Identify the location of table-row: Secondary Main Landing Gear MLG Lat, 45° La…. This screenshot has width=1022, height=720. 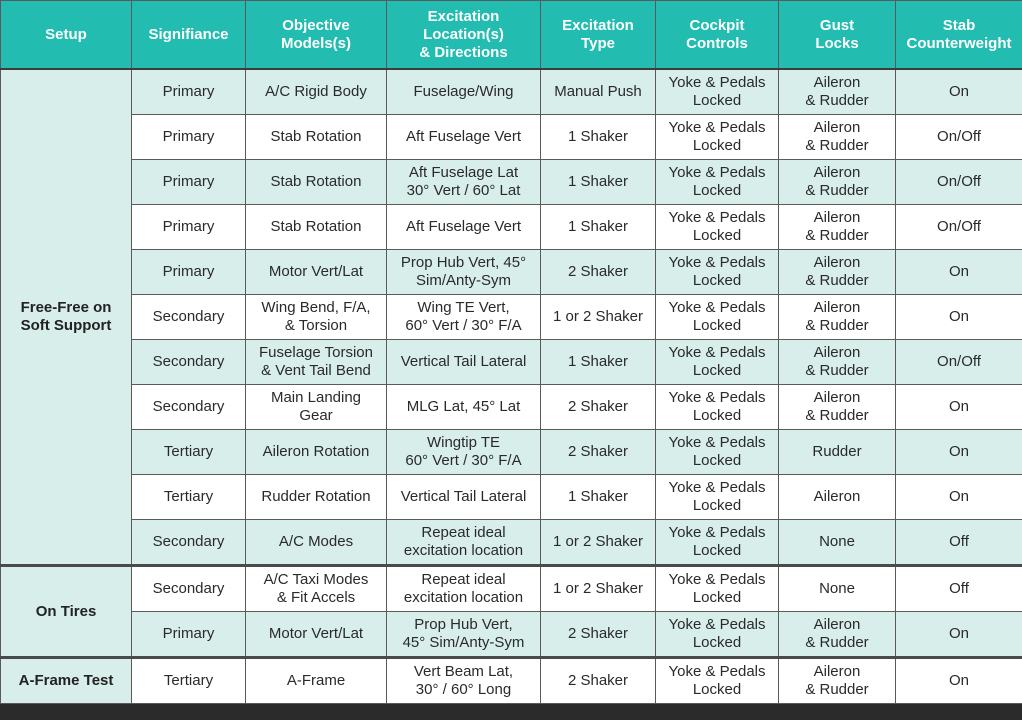
(511, 407).